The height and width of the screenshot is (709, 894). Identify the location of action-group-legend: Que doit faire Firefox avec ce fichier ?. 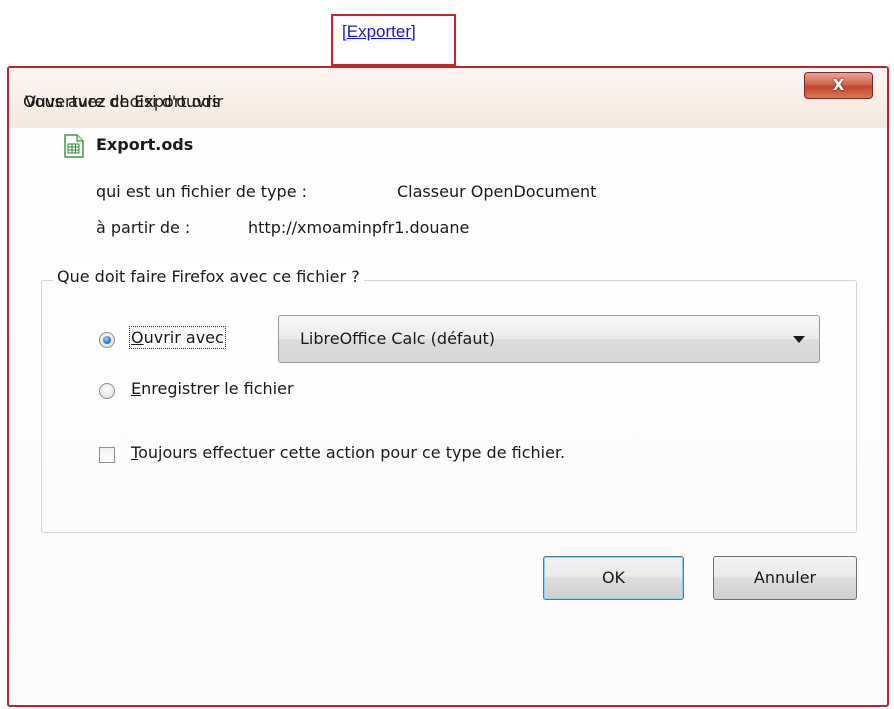
(208, 276).